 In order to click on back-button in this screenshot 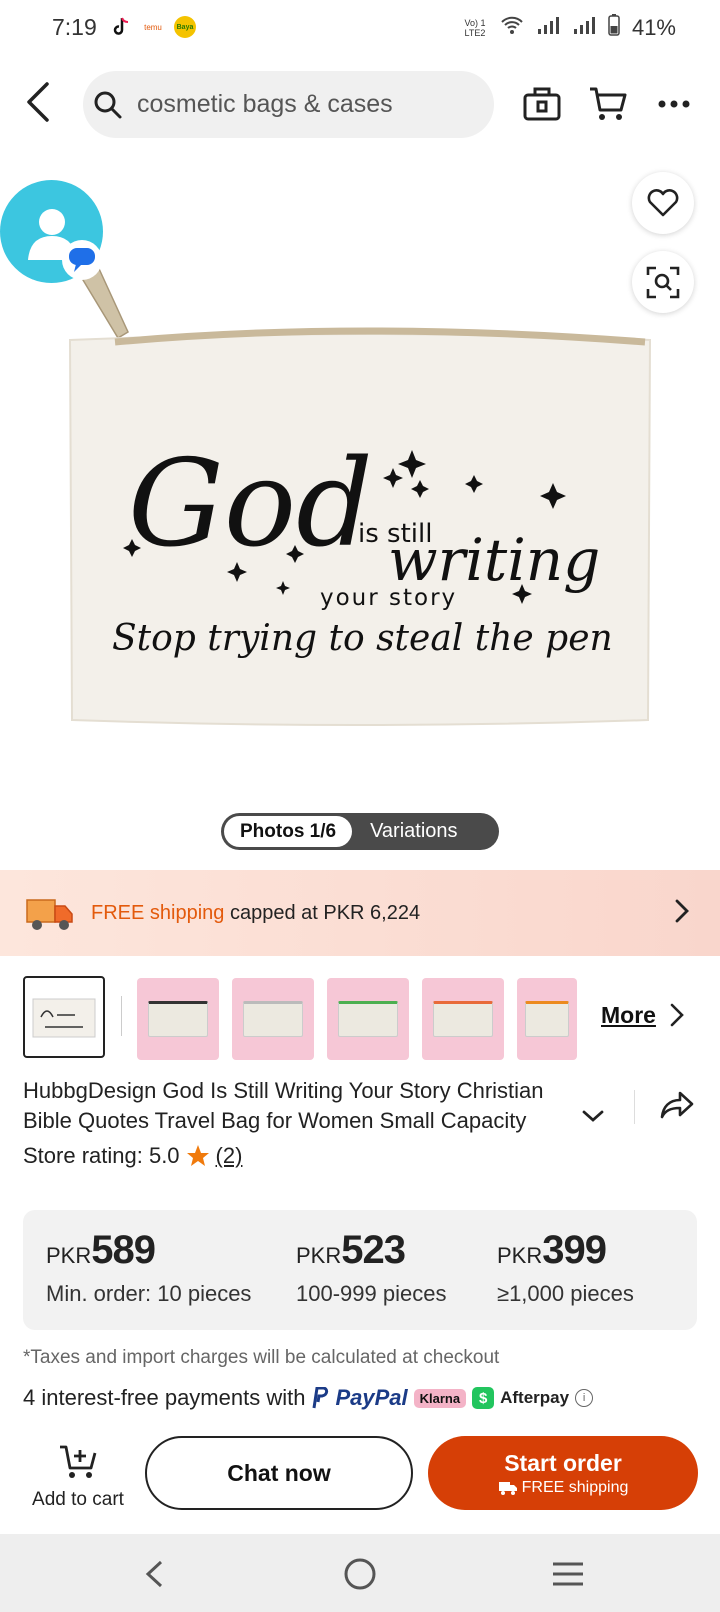, I will do `click(38, 102)`.